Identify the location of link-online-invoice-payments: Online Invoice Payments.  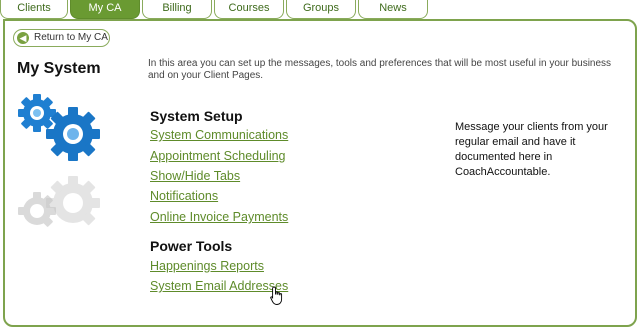
(219, 217).